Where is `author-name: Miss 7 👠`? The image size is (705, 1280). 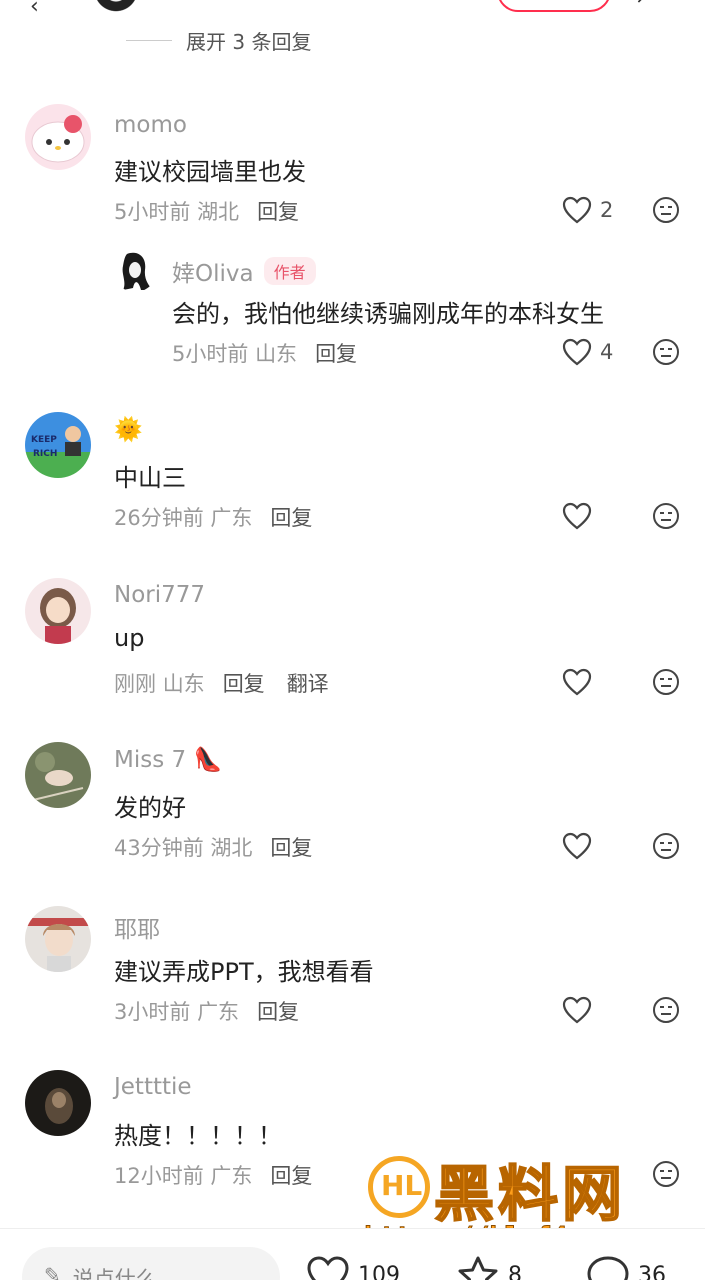
author-name: Miss 7 👠 is located at coordinates (168, 759).